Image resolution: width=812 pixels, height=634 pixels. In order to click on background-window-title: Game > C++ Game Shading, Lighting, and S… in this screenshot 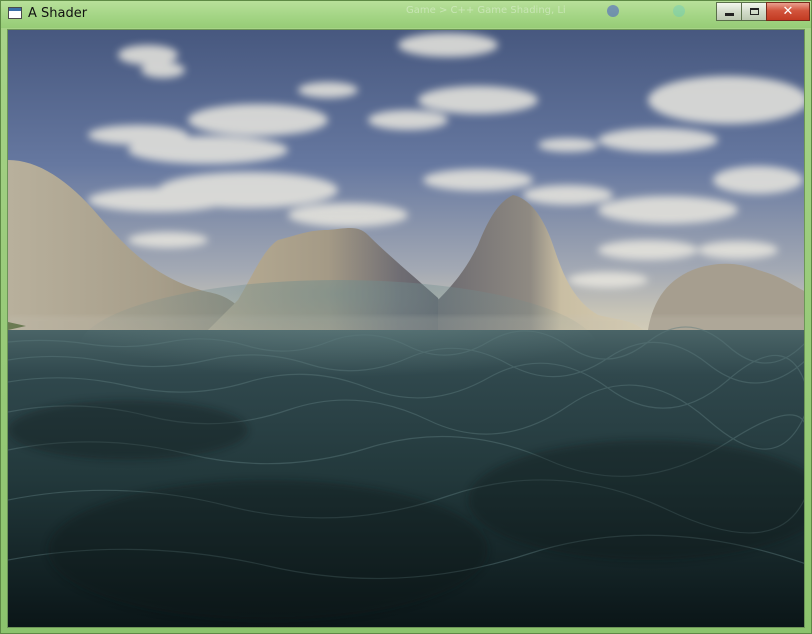, I will do `click(486, 10)`.